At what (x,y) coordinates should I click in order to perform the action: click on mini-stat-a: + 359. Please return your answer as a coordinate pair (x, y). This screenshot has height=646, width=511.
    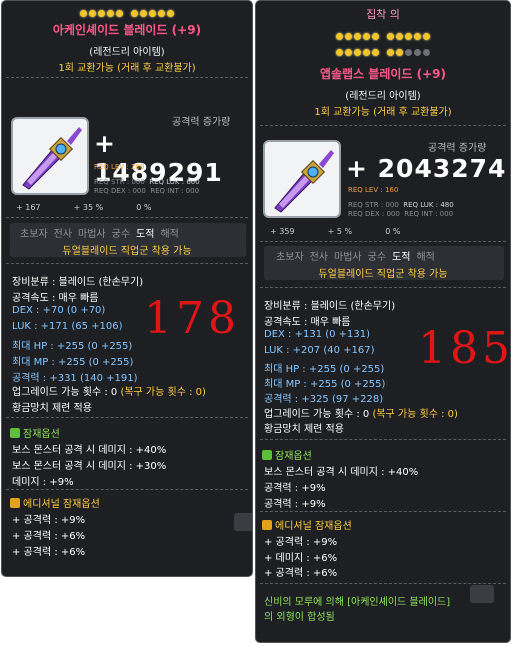
    Looking at the image, I should click on (282, 231).